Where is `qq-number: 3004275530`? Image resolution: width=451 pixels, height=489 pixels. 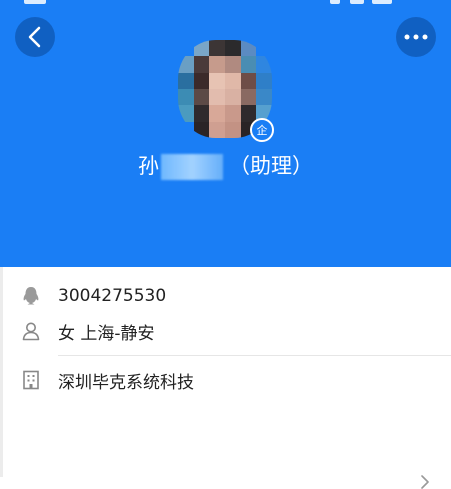 qq-number: 3004275530 is located at coordinates (112, 296).